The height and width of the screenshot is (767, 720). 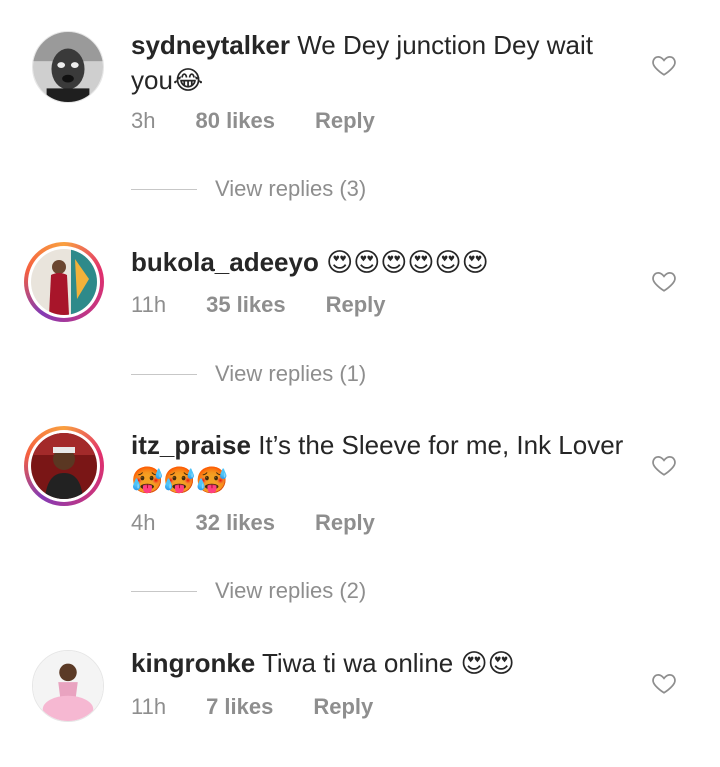 I want to click on comment-meta: 11h 35 likes Reply, so click(x=278, y=305).